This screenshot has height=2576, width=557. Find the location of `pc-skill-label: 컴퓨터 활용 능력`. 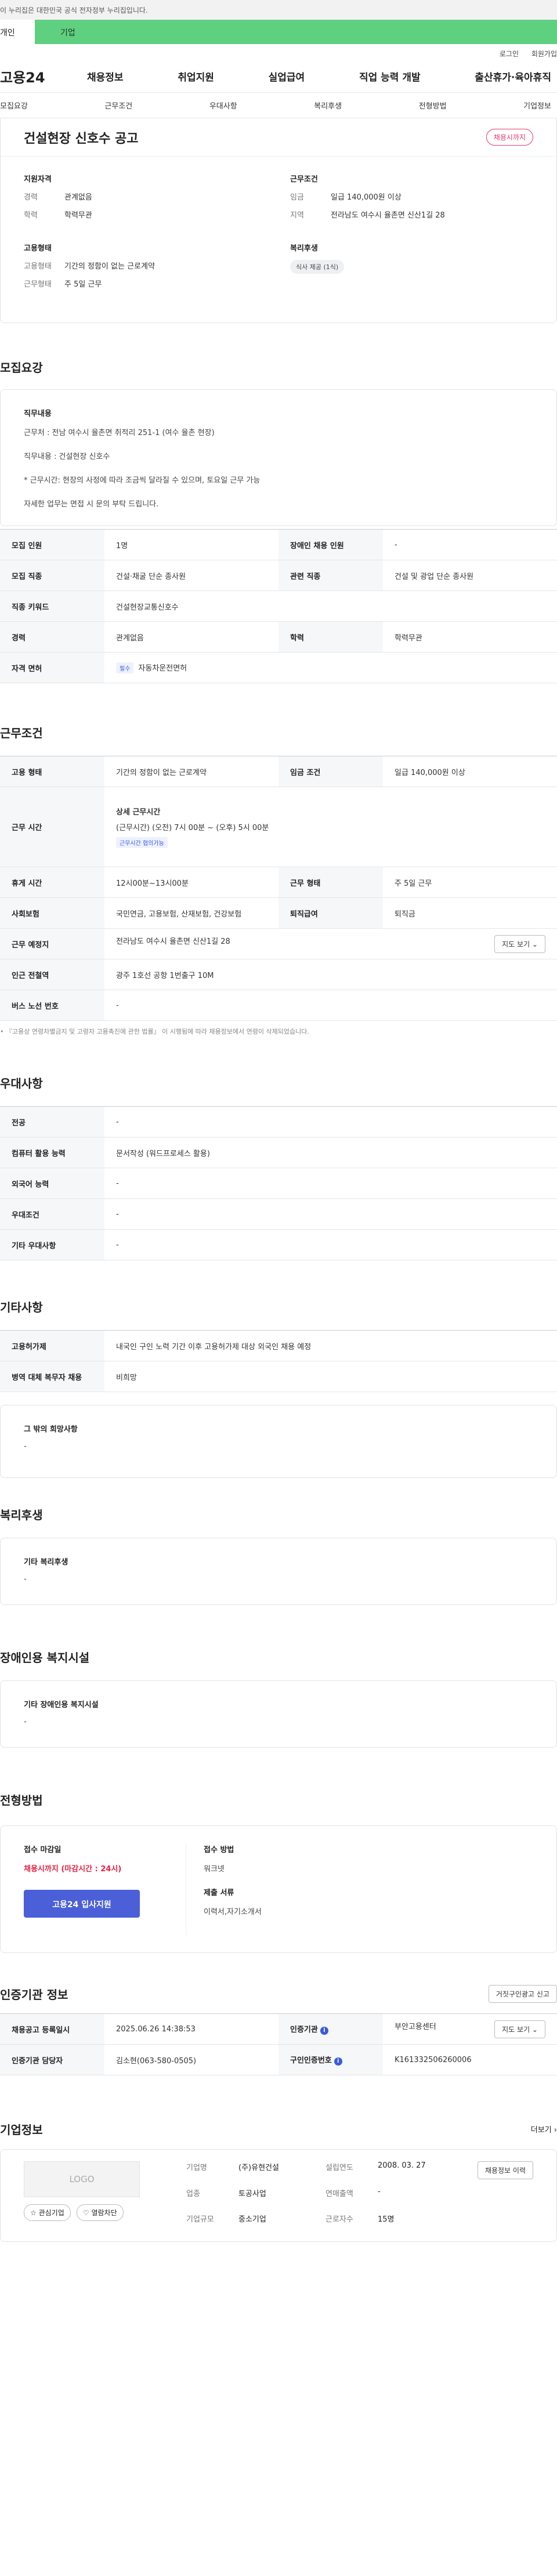

pc-skill-label: 컴퓨터 활용 능력 is located at coordinates (52, 1153).